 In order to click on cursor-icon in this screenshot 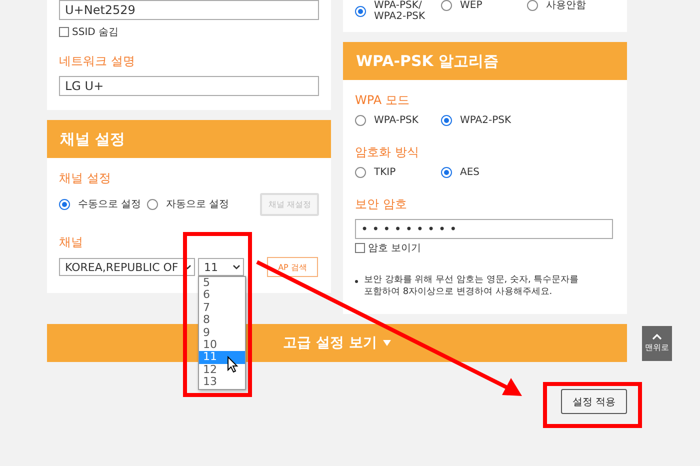, I will do `click(233, 364)`.